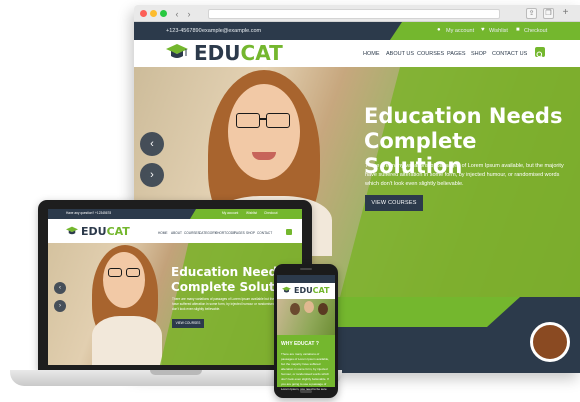 Image resolution: width=580 pixels, height=402 pixels. I want to click on laptop-my-account: My account, so click(230, 213).